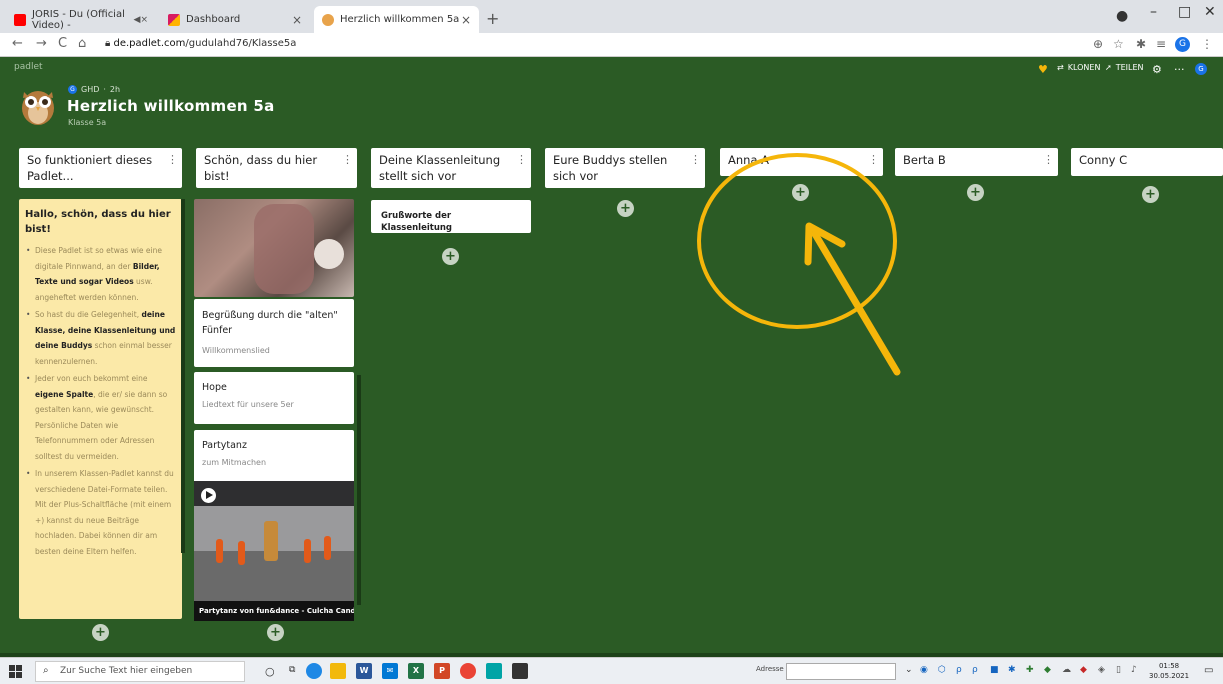 This screenshot has width=1223, height=684. Describe the element at coordinates (1169, 671) in the screenshot. I see `system-clock: 01:58 30.05.2021` at that location.